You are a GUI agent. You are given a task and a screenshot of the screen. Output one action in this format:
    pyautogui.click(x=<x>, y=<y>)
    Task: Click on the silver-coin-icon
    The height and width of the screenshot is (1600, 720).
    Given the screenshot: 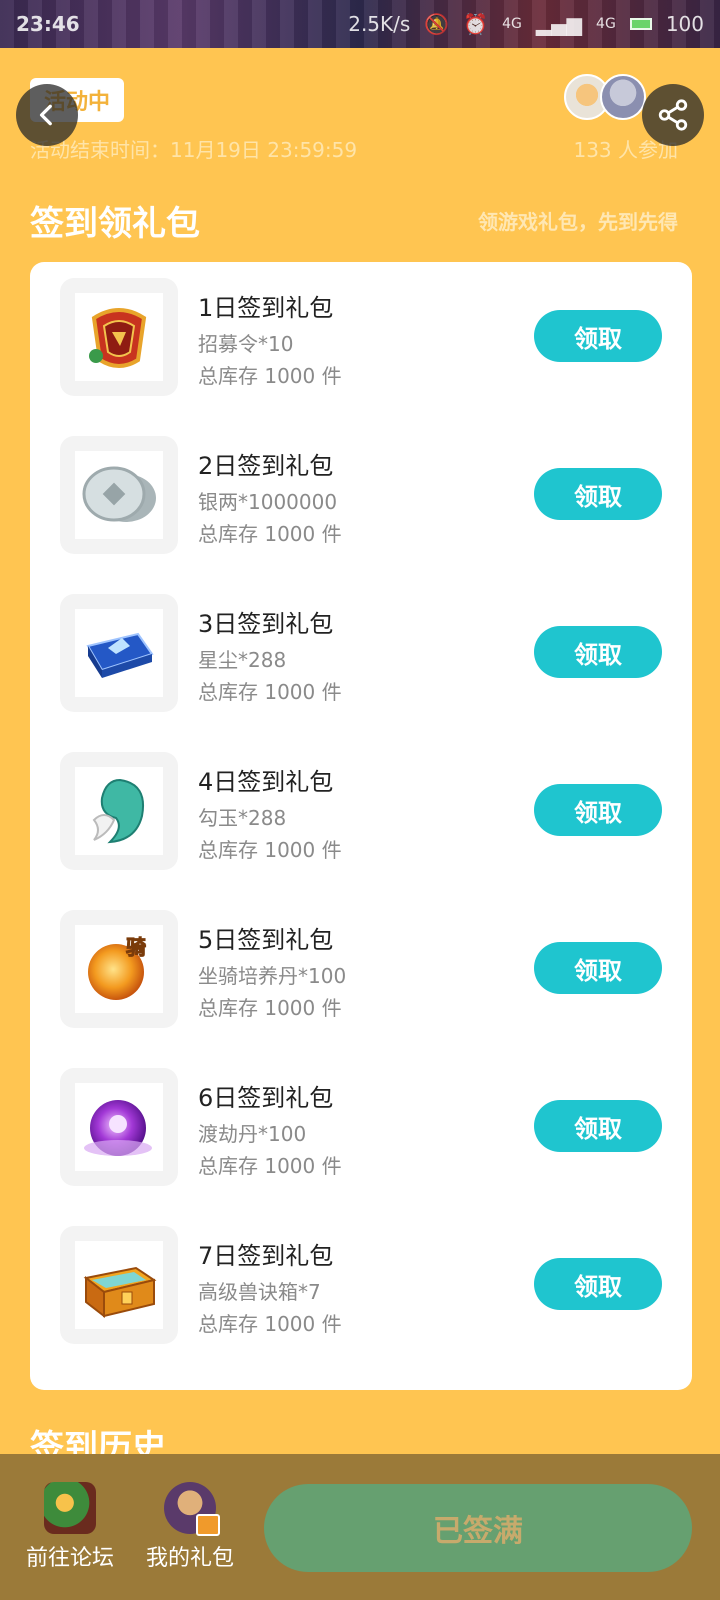 What is the action you would take?
    pyautogui.click(x=119, y=494)
    